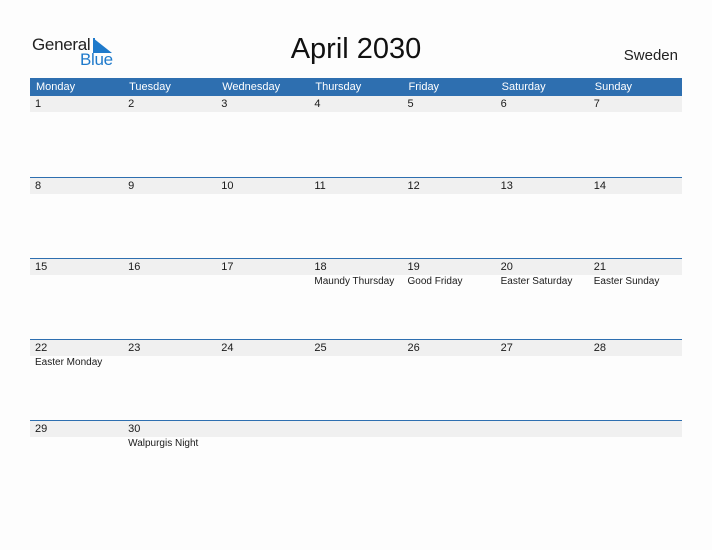 The width and height of the screenshot is (712, 550). Describe the element at coordinates (338, 87) in the screenshot. I see `weekday-thursday: Thursday` at that location.